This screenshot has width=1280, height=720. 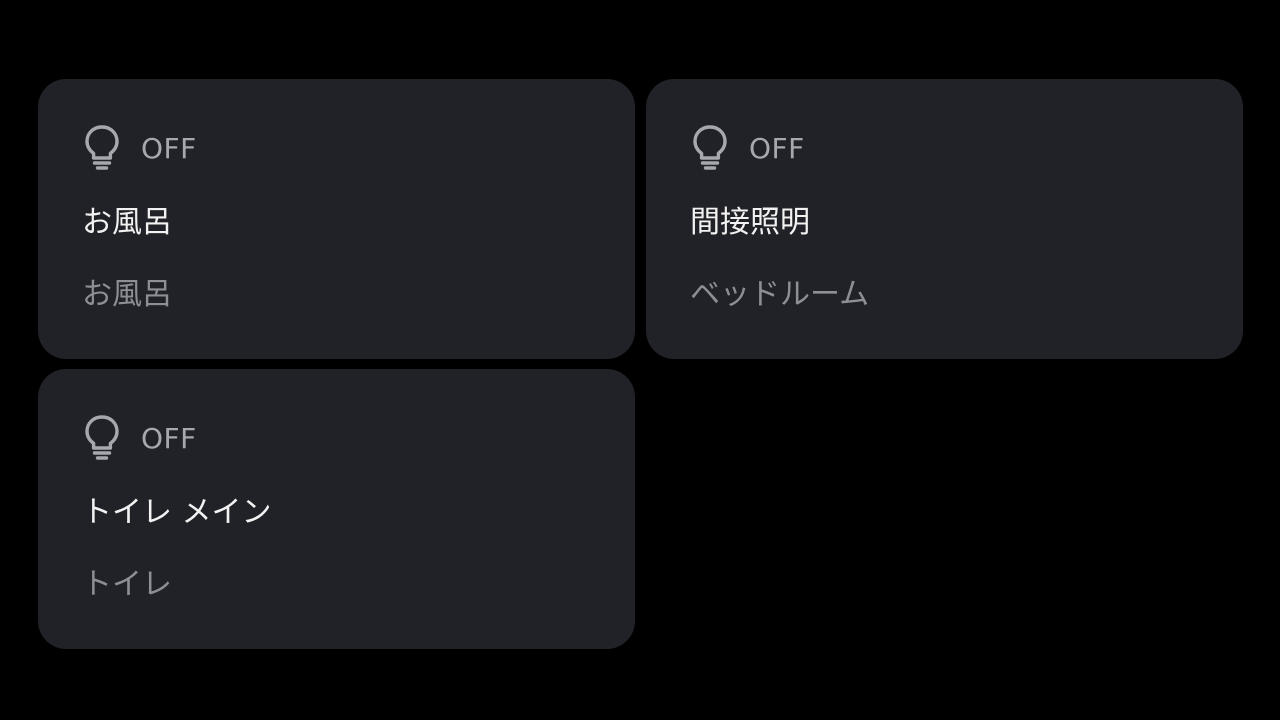 What do you see at coordinates (127, 294) in the screenshot?
I see `tile-room-name: お風呂` at bounding box center [127, 294].